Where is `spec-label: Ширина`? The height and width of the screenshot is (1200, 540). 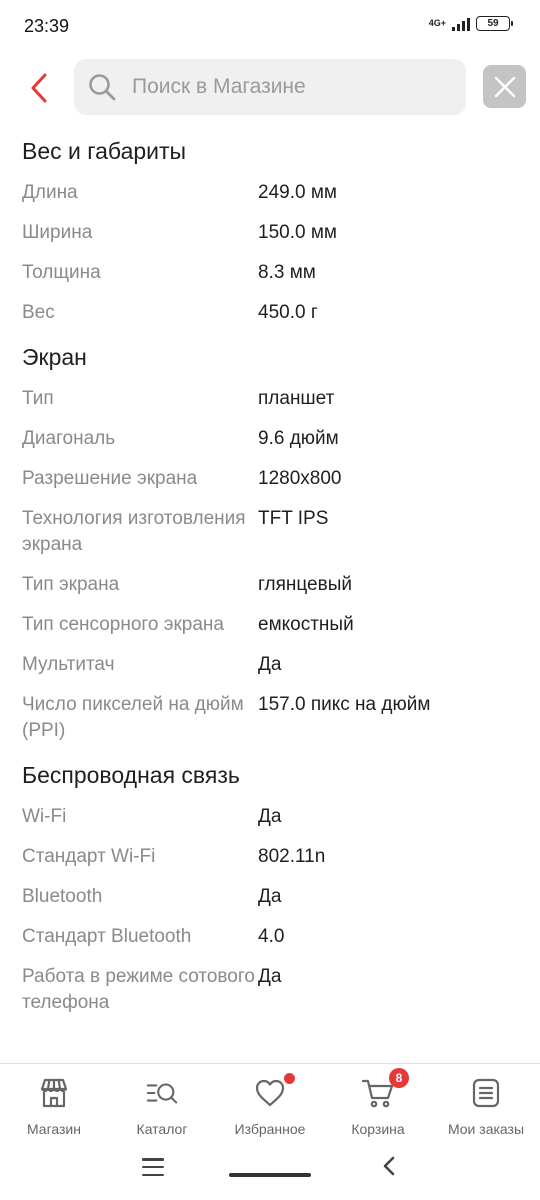 spec-label: Ширина is located at coordinates (57, 232).